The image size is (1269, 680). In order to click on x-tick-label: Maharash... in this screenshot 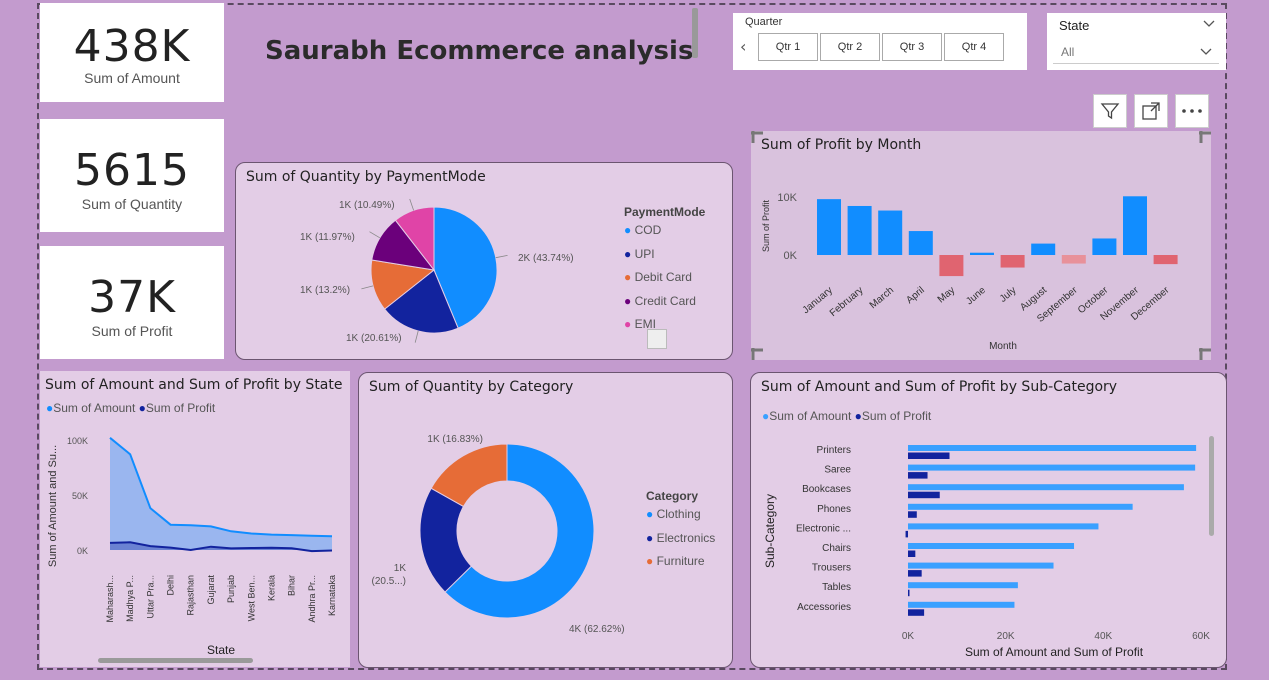, I will do `click(110, 599)`.